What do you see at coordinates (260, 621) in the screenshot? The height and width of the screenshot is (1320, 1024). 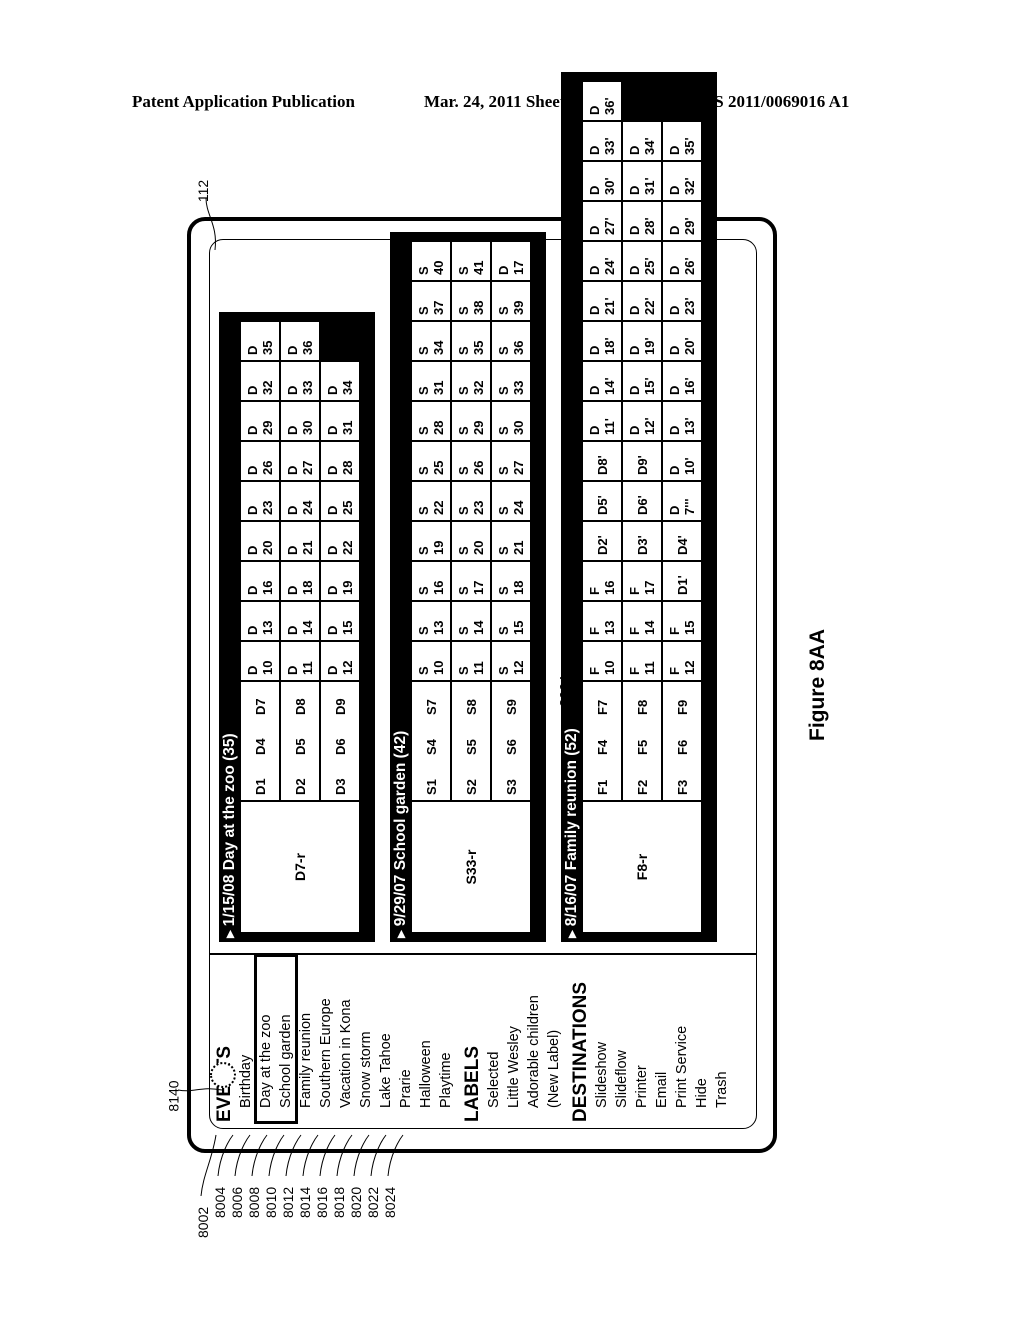 I see `photo-thumbnail: D 13` at bounding box center [260, 621].